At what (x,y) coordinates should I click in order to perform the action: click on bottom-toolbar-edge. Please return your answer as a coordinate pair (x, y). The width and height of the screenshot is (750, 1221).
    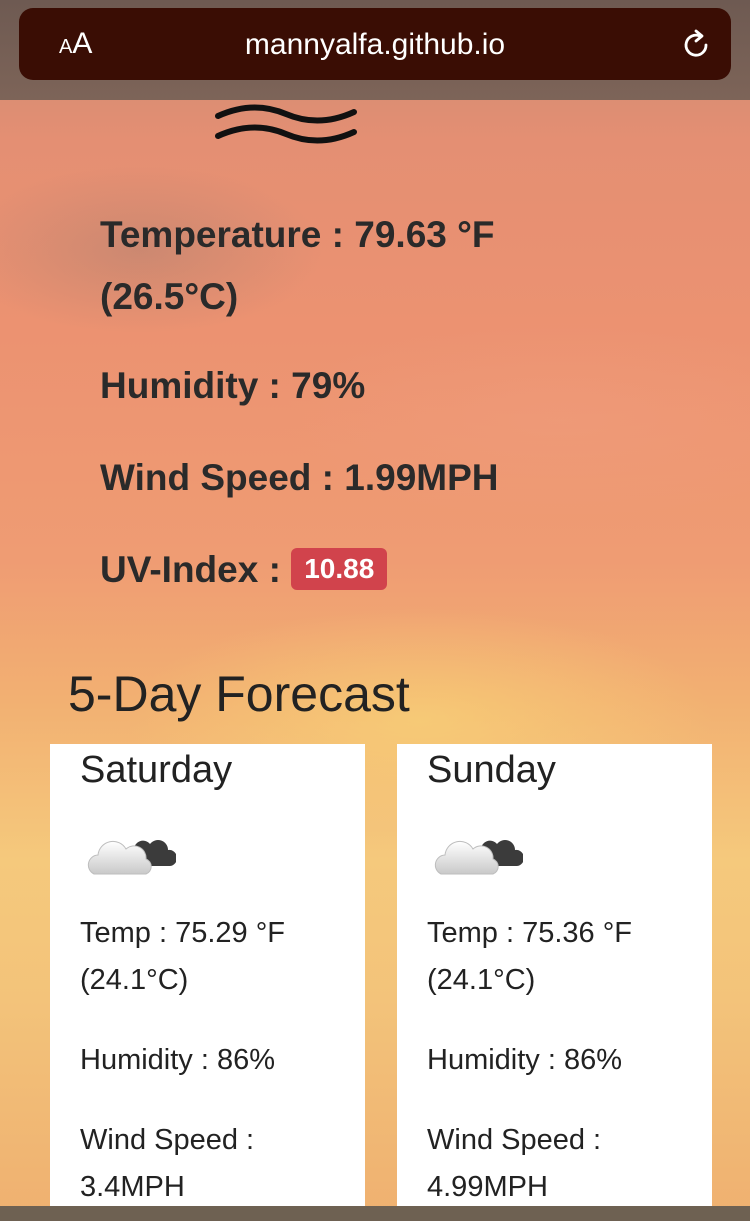
    Looking at the image, I should click on (375, 1213).